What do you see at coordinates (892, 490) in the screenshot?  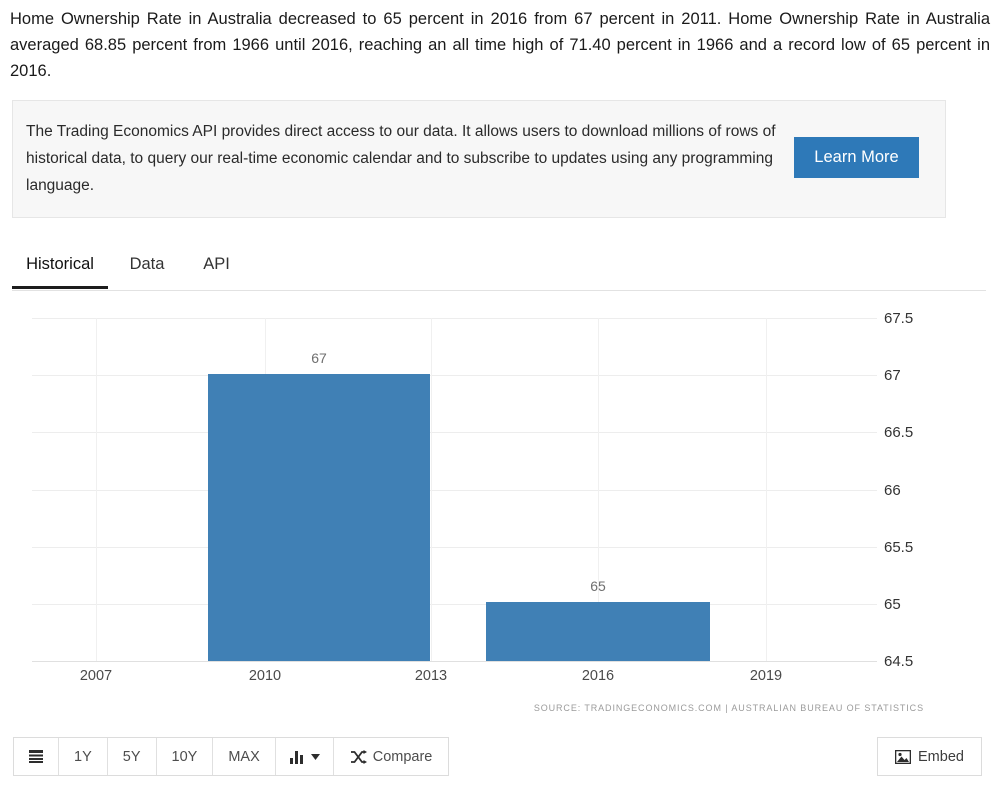 I see `y-tick-66: 66` at bounding box center [892, 490].